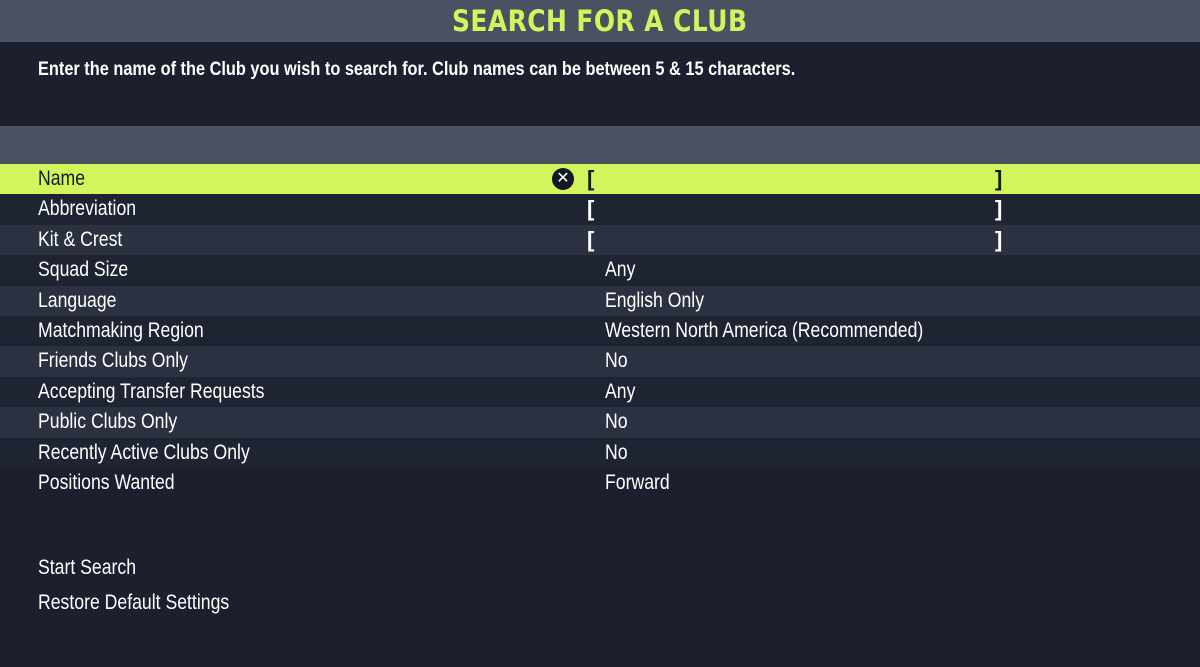  I want to click on positions-wanted-value: Forward, so click(637, 483).